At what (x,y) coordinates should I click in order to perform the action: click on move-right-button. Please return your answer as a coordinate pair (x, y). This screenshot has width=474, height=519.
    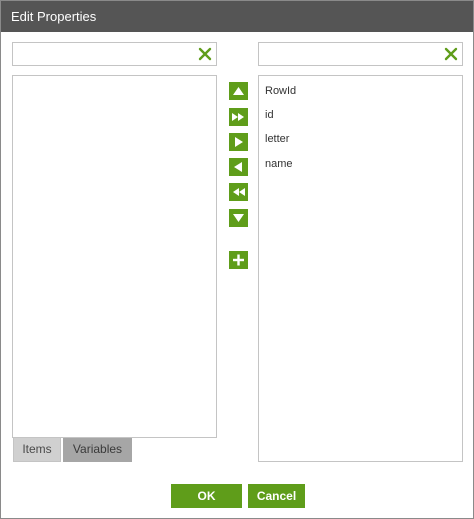
    Looking at the image, I should click on (238, 142).